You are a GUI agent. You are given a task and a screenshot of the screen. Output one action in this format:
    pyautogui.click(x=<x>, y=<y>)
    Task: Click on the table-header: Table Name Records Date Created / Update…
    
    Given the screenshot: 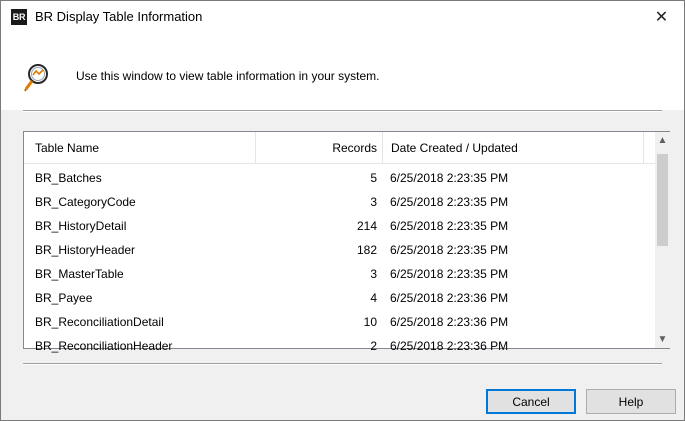 What is the action you would take?
    pyautogui.click(x=339, y=148)
    